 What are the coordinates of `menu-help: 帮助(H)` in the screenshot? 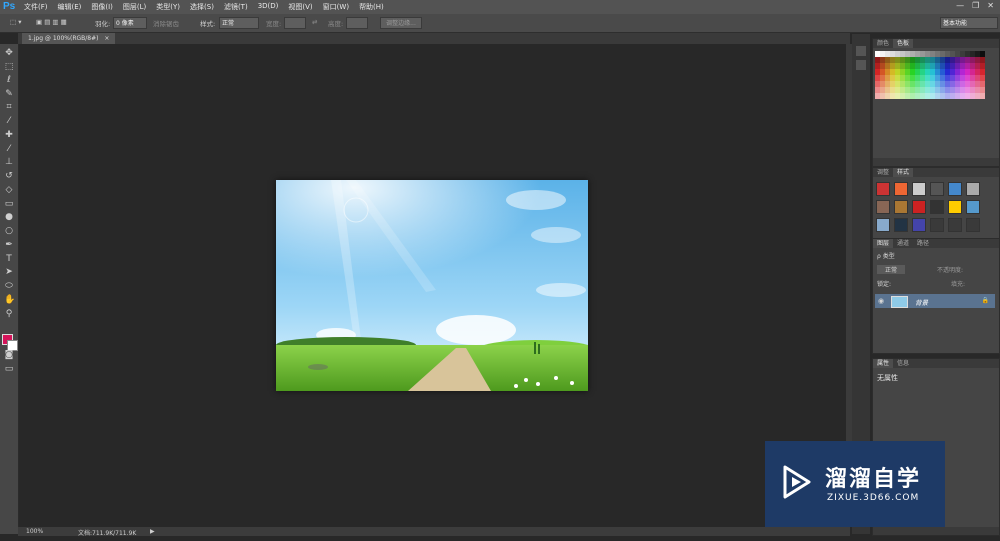 It's located at (371, 7).